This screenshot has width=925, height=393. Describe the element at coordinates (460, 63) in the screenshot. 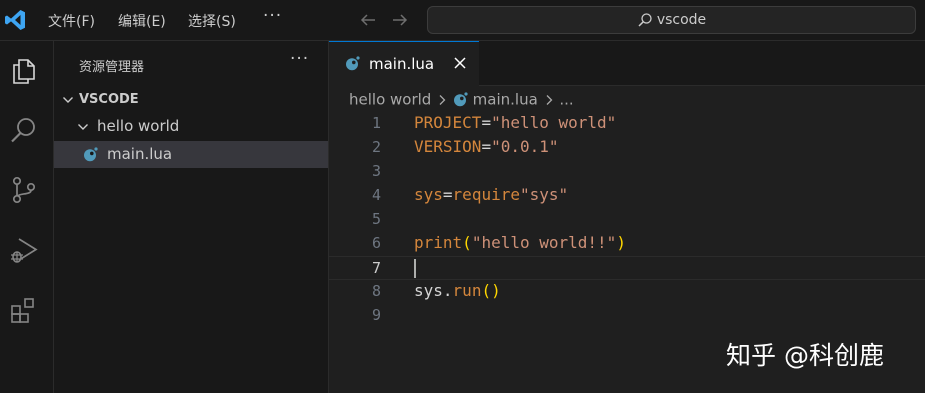

I see `close-icon` at that location.